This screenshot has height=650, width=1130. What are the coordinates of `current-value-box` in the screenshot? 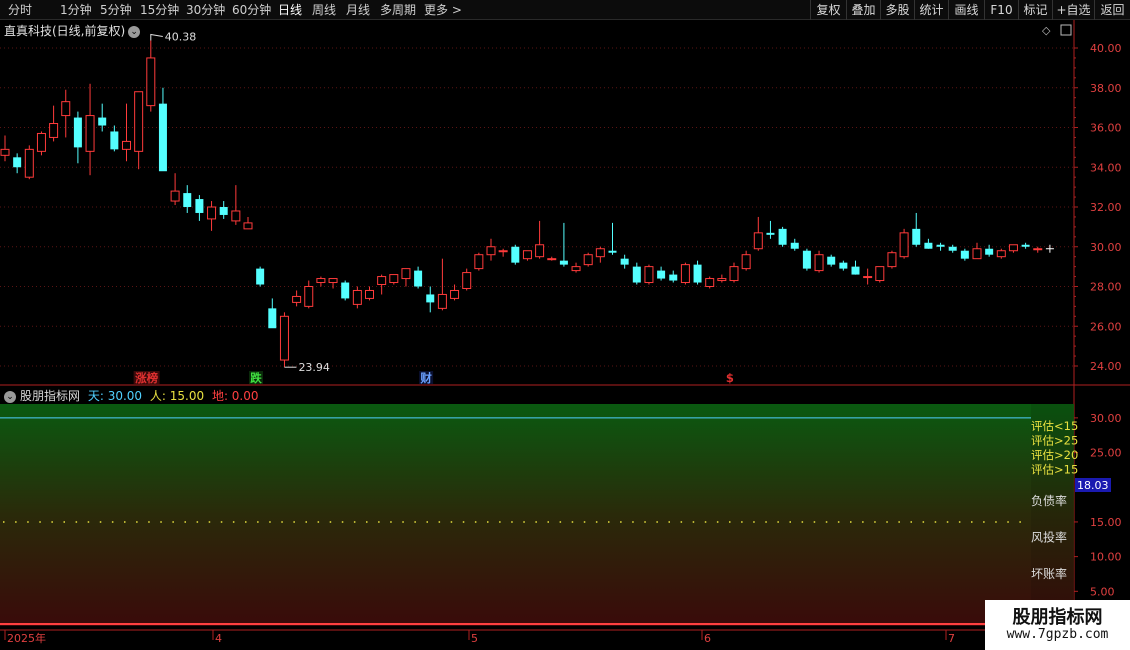 It's located at (1093, 485).